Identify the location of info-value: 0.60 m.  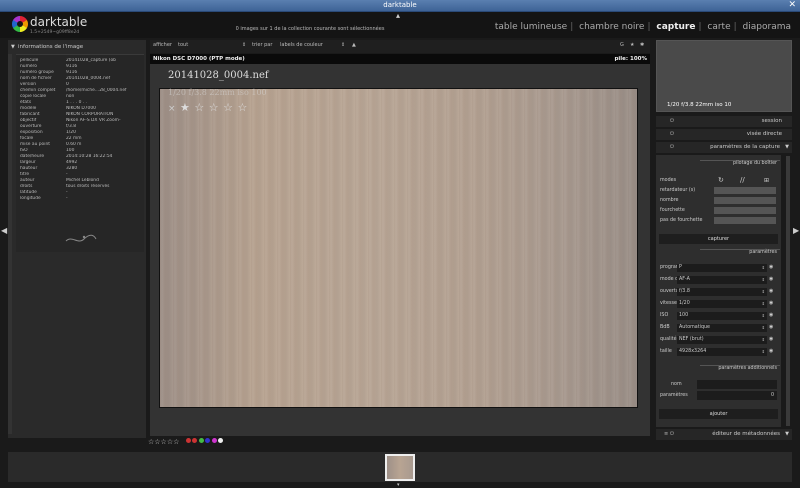
(74, 144).